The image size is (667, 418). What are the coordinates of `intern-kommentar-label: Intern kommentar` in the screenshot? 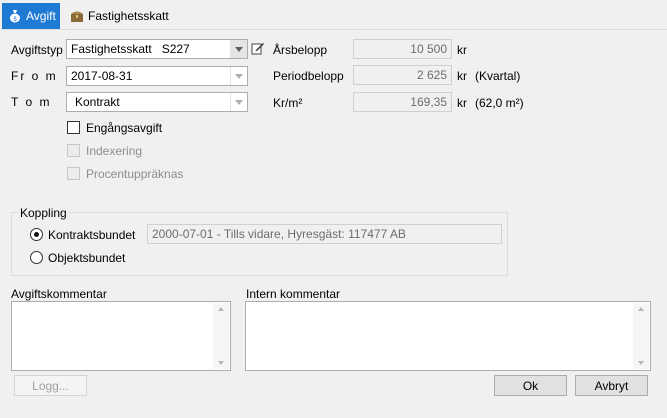 It's located at (293, 294).